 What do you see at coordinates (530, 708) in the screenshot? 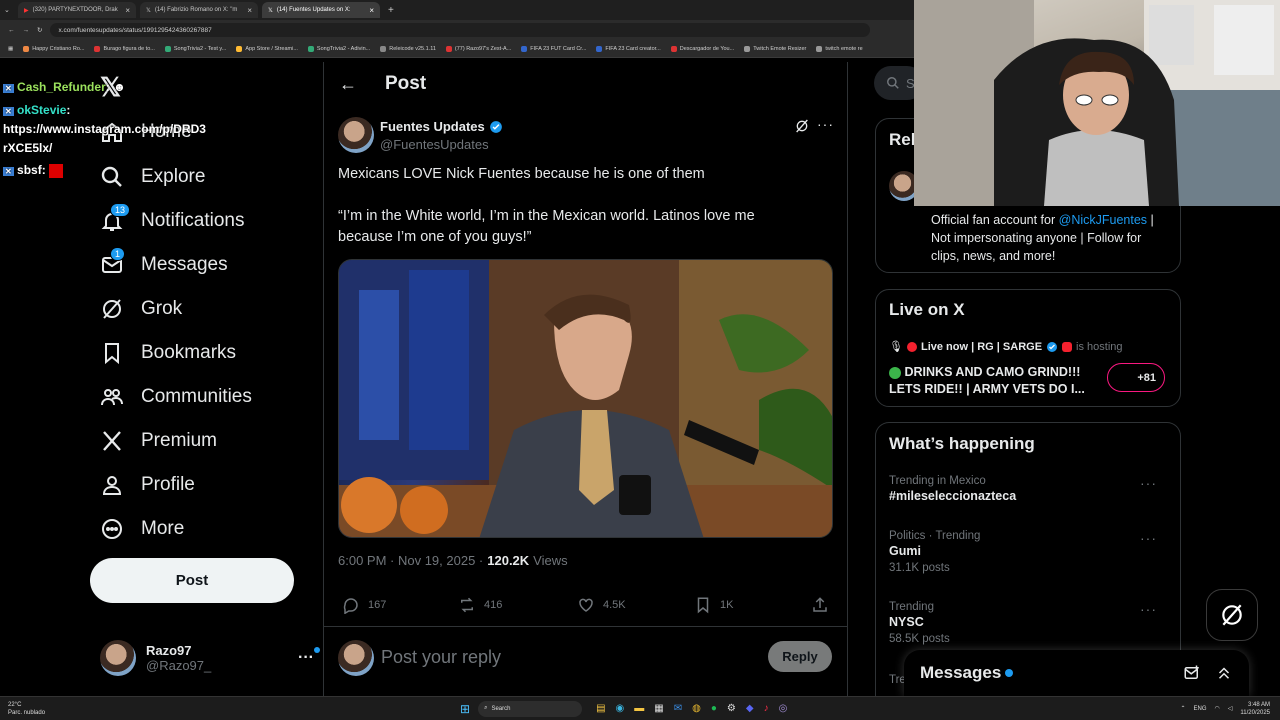
I see `taskbar-search: ⌕ Search` at bounding box center [530, 708].